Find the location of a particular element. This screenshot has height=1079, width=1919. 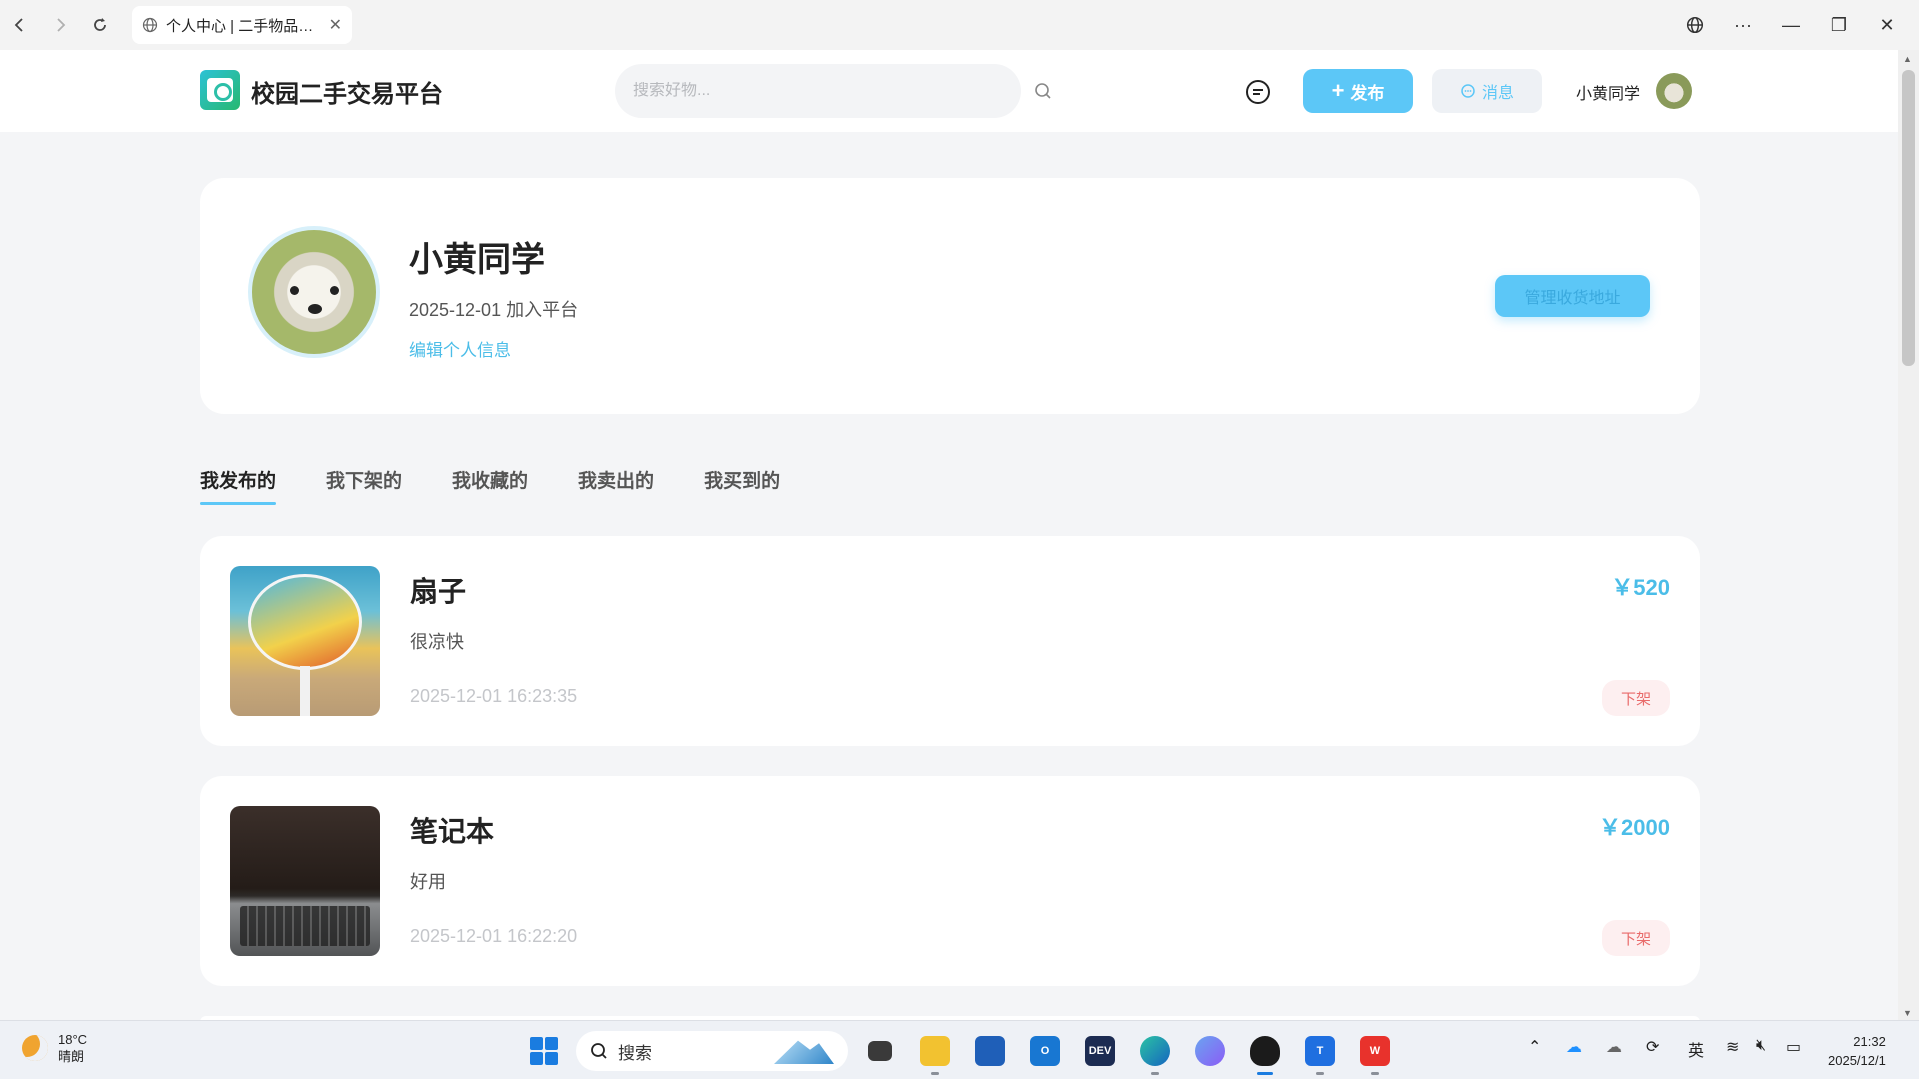

browser-tab: 个人中心 | 二手物品… ✕ is located at coordinates (242, 25).